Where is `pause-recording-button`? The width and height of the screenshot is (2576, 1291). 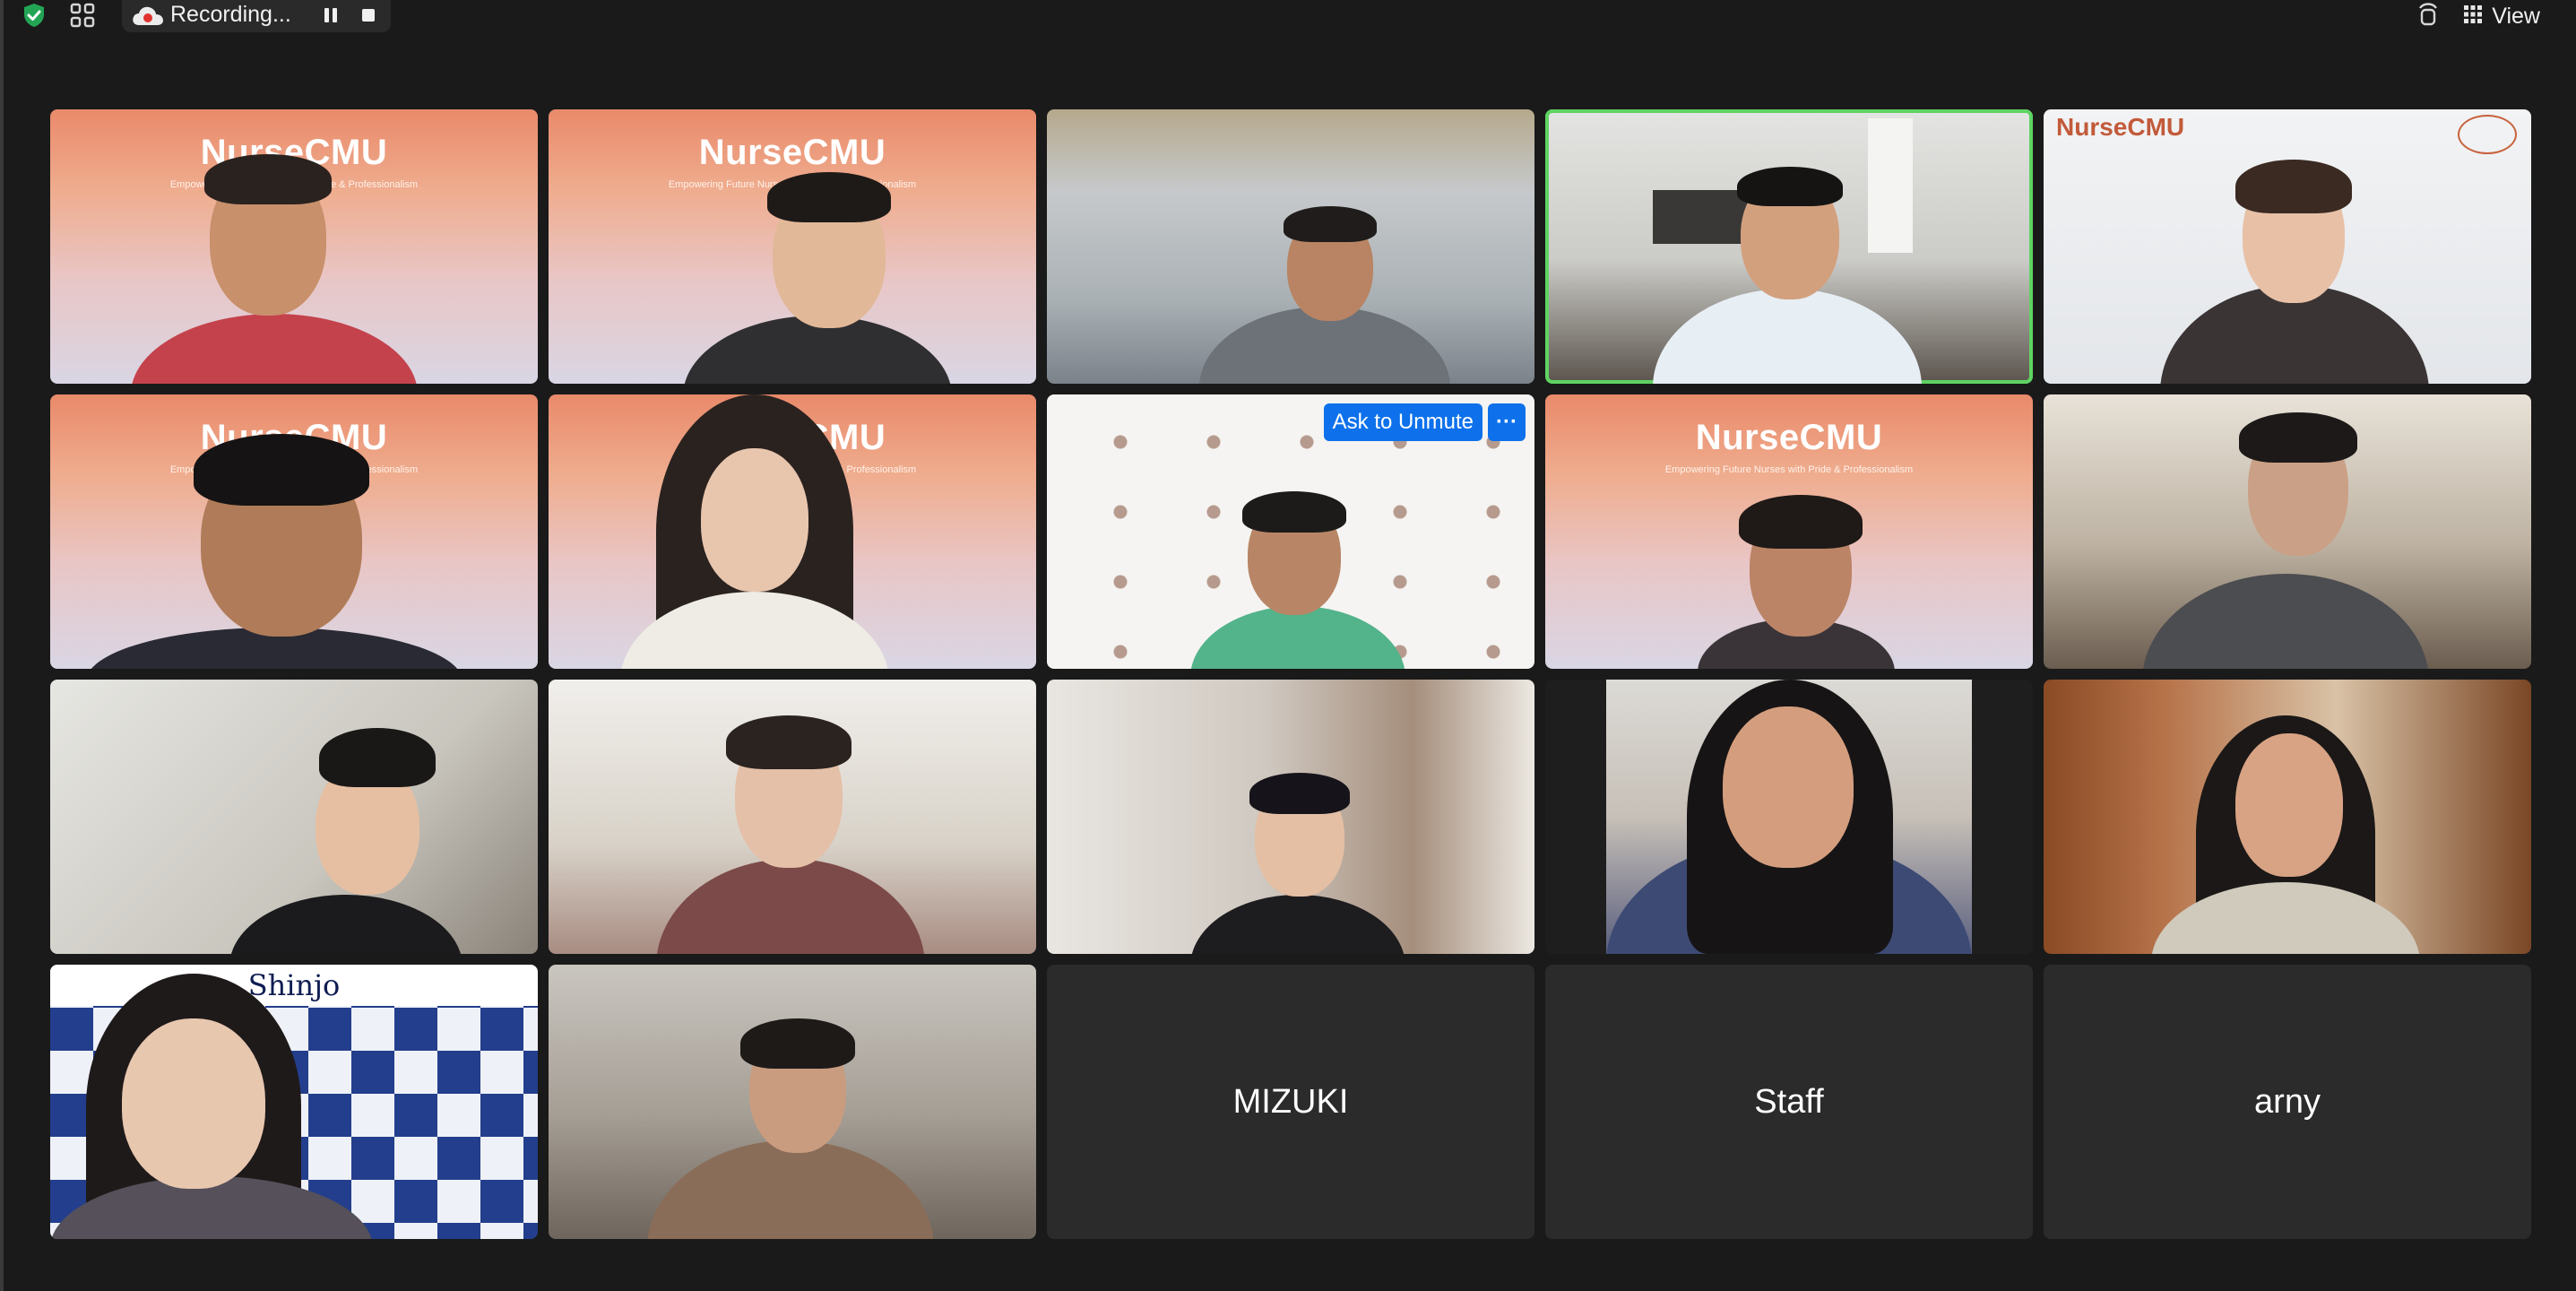
pause-recording-button is located at coordinates (331, 17).